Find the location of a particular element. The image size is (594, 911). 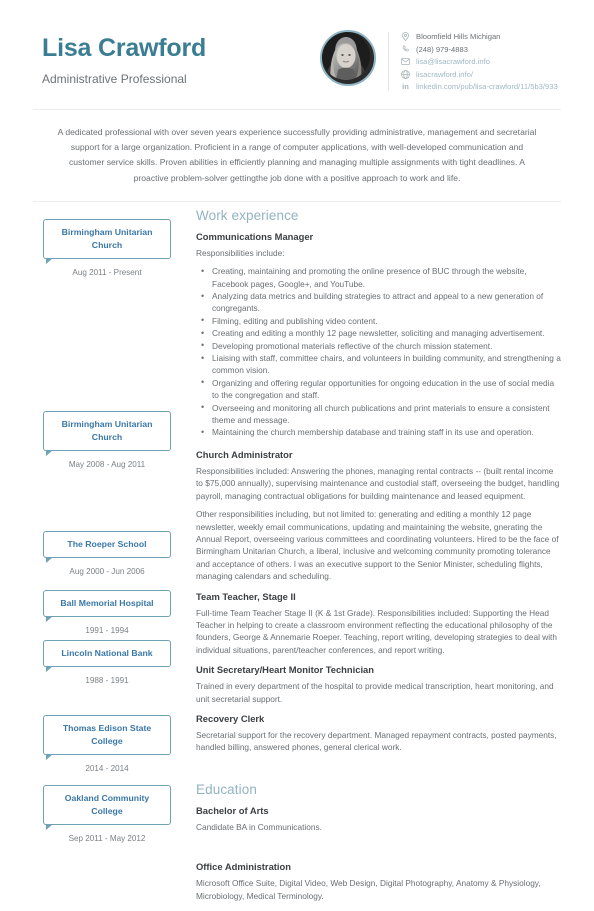

section-title-work: Work experience is located at coordinates (247, 215).